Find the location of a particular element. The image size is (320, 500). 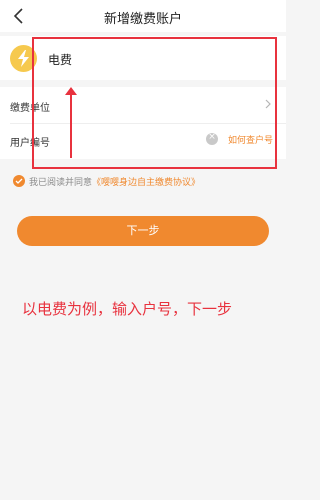

annotation-arrow-head is located at coordinates (71, 91).